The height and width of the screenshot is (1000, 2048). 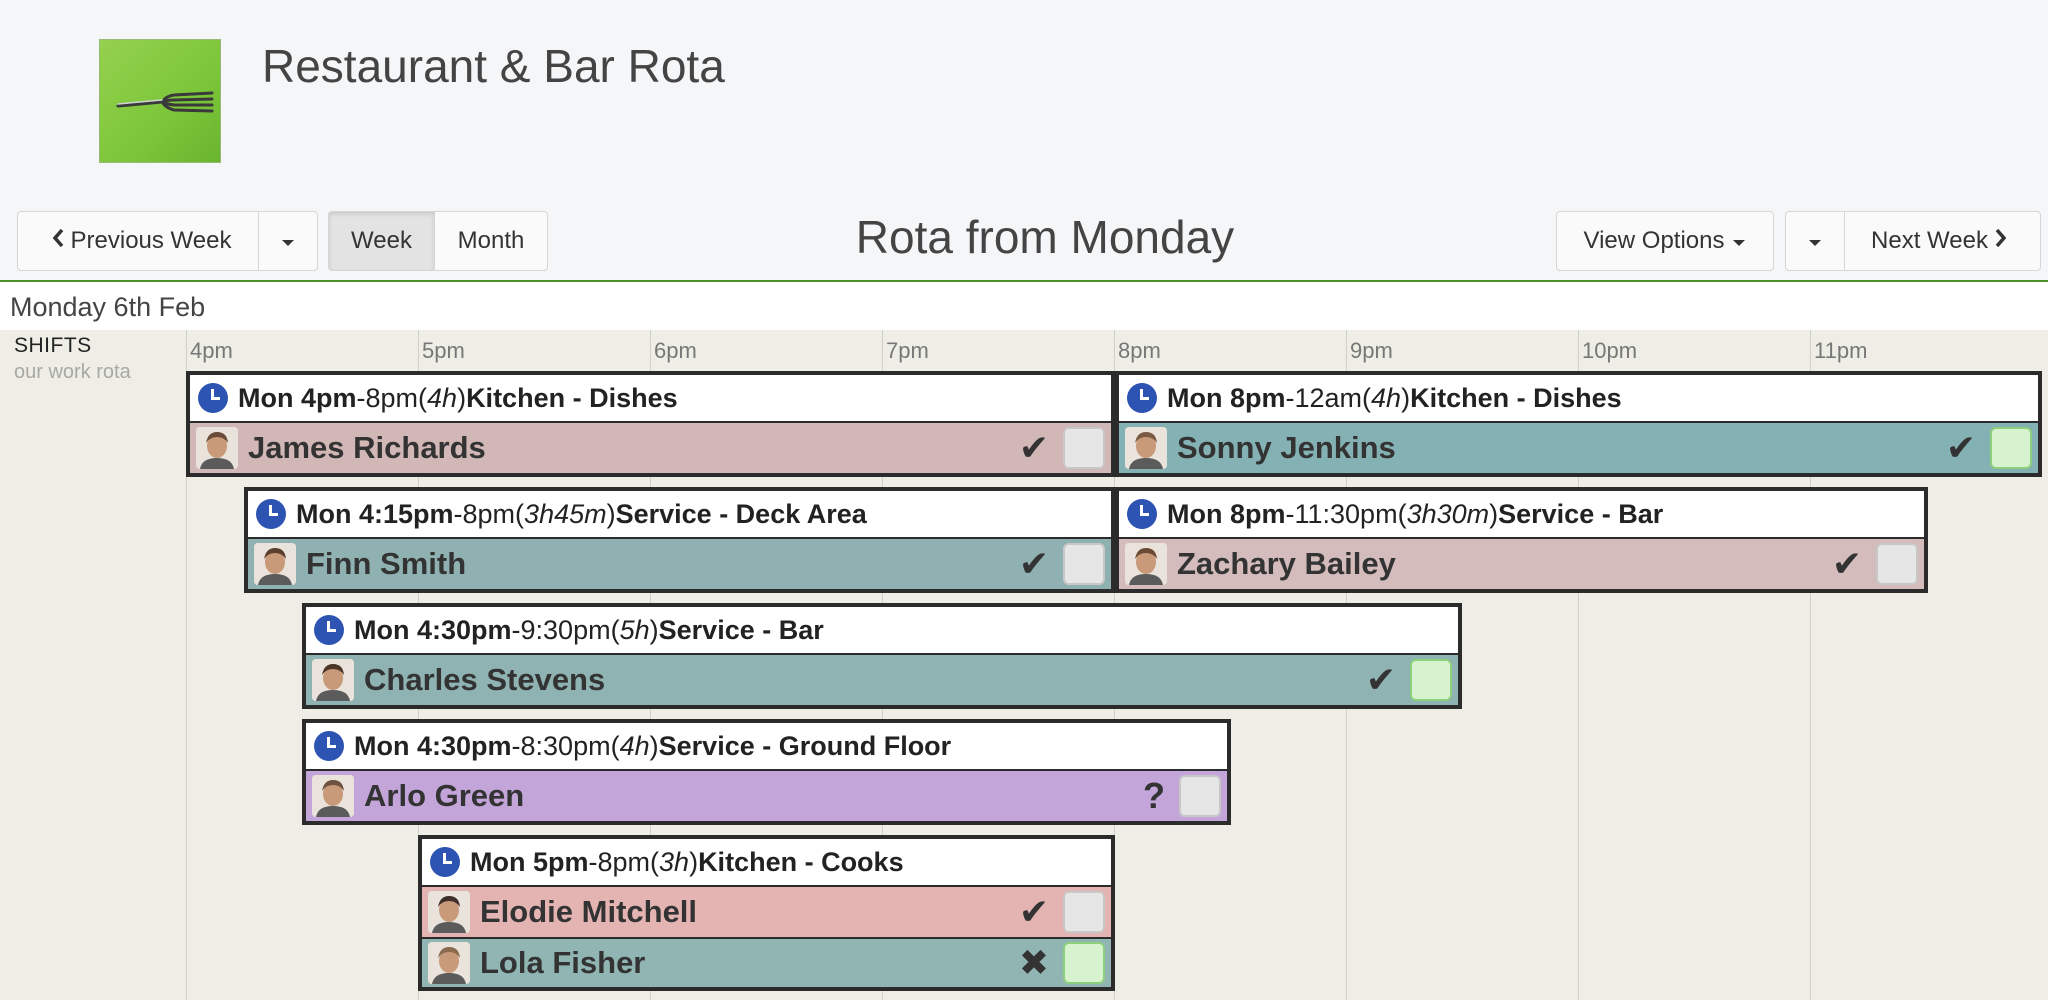 What do you see at coordinates (1371, 350) in the screenshot?
I see `hour-label: 9pm` at bounding box center [1371, 350].